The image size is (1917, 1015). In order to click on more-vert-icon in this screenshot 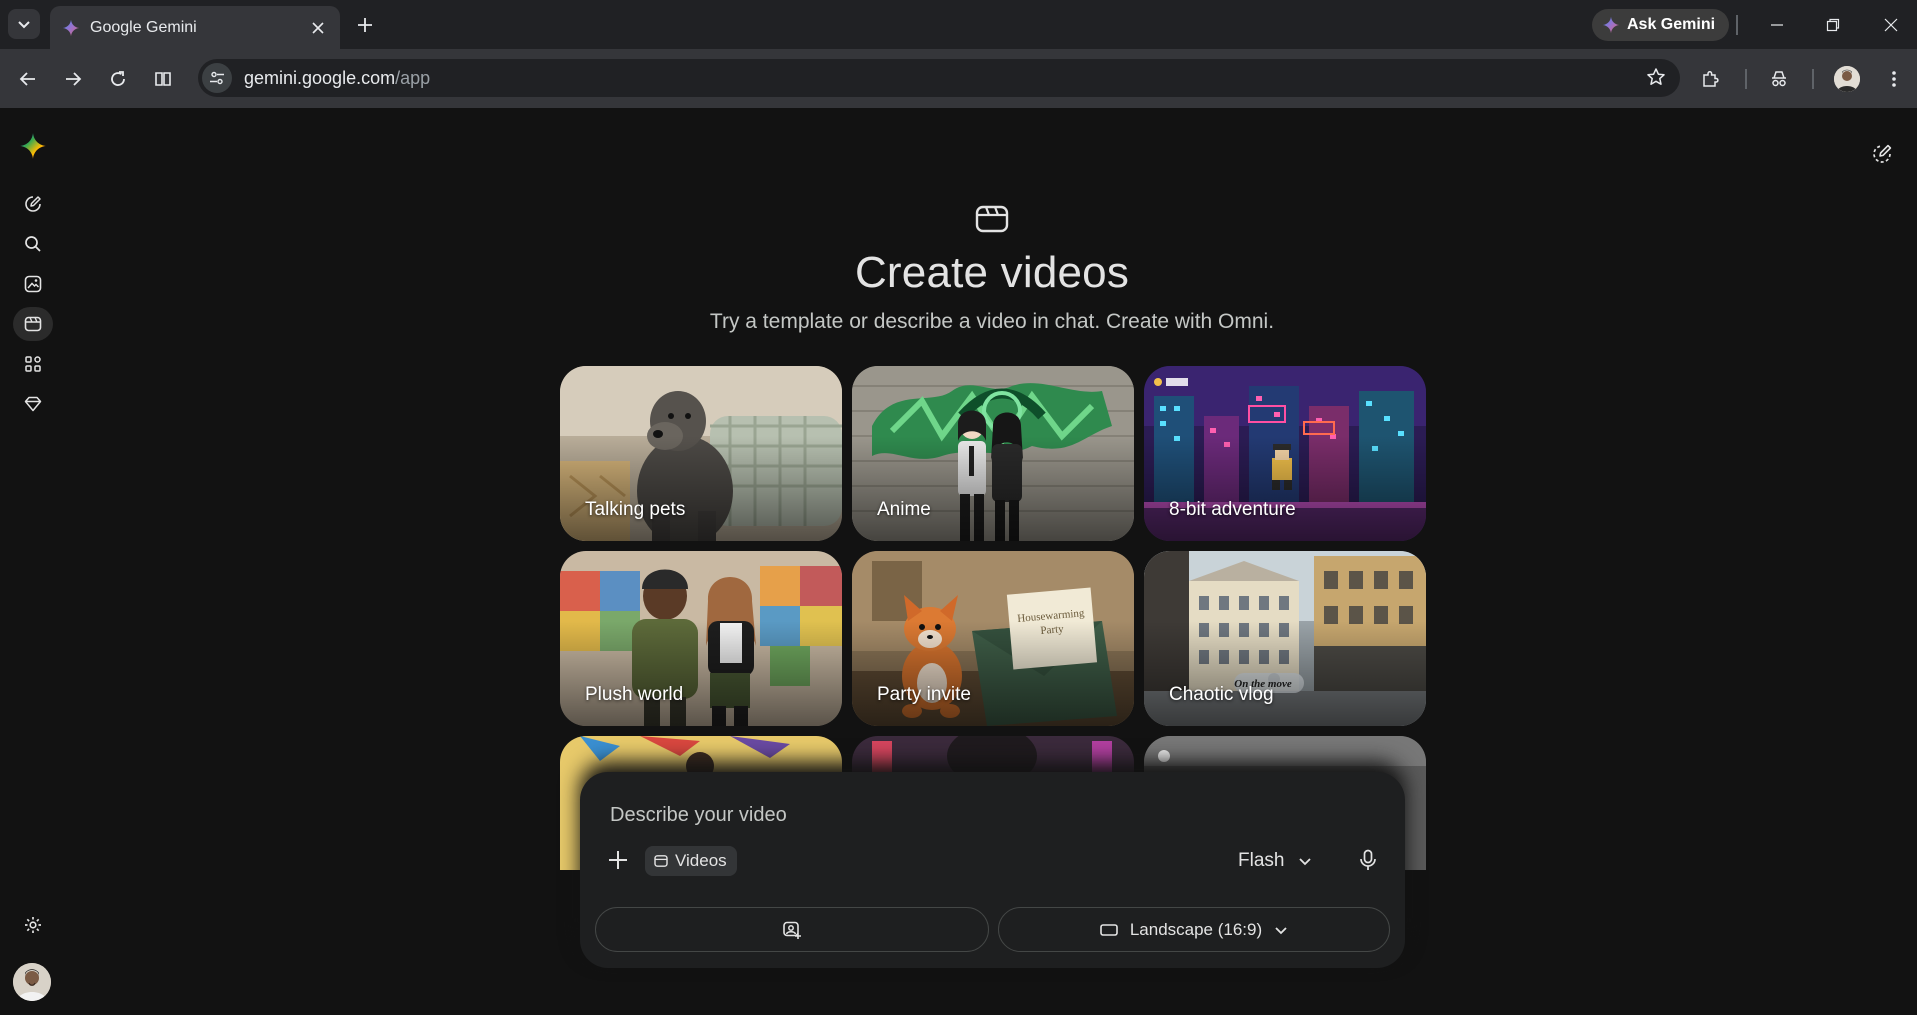, I will do `click(1894, 79)`.